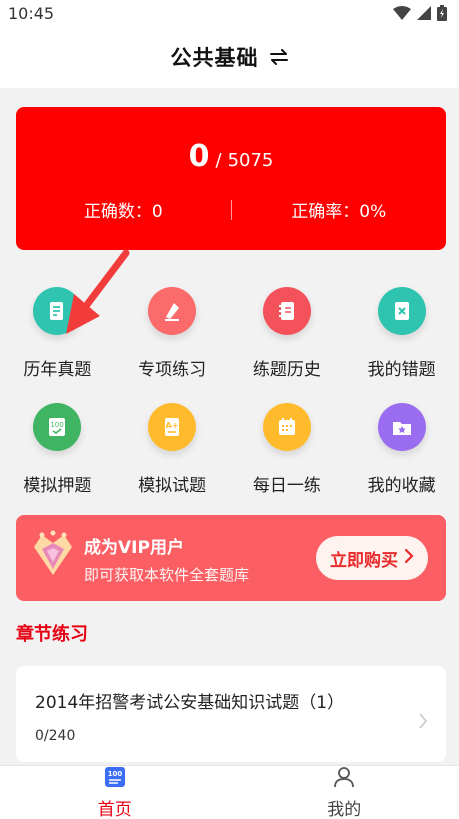 Image resolution: width=459 pixels, height=819 pixels. I want to click on correct-rate: 正确率：0%, so click(339, 212).